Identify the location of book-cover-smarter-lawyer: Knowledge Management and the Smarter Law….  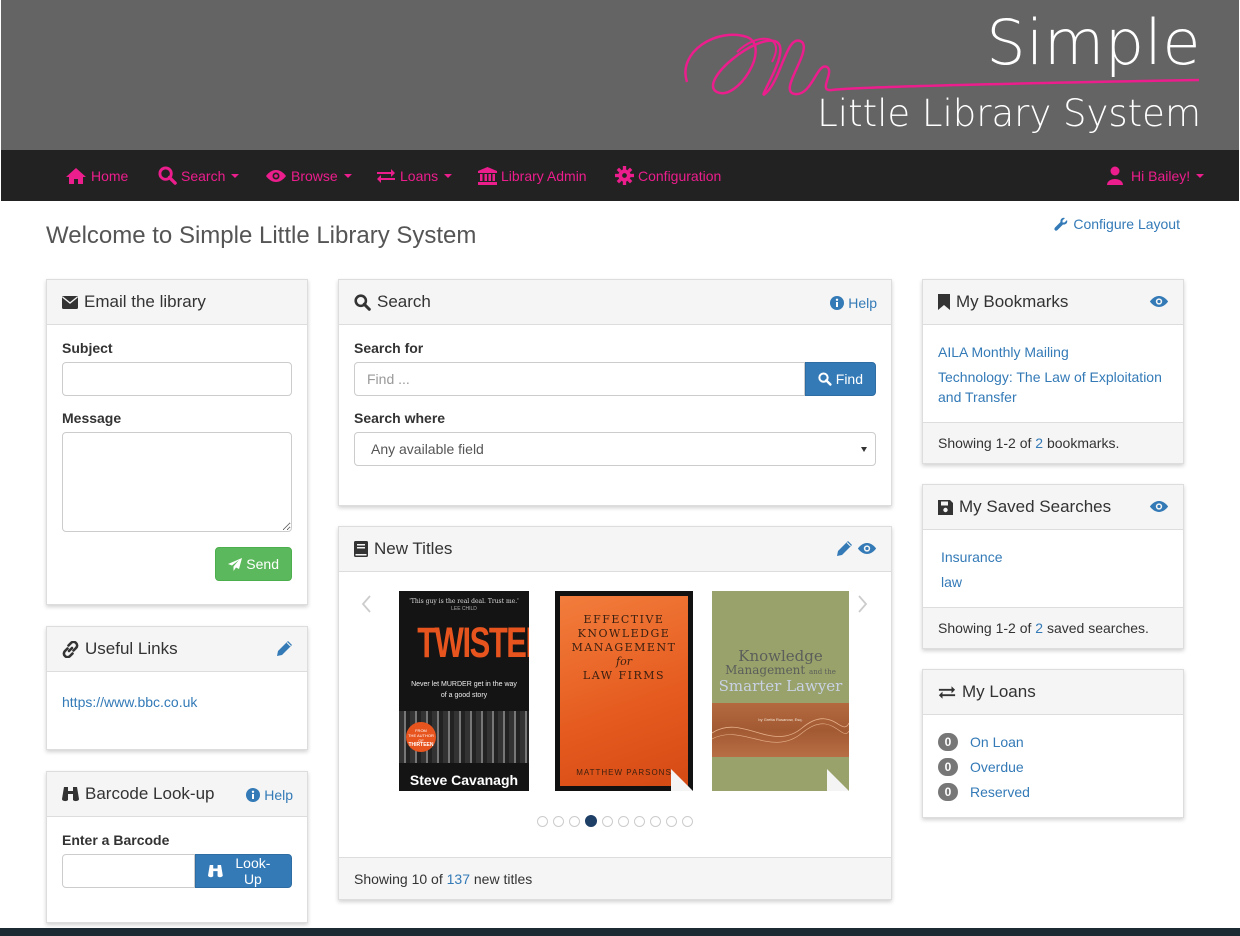
(780, 691).